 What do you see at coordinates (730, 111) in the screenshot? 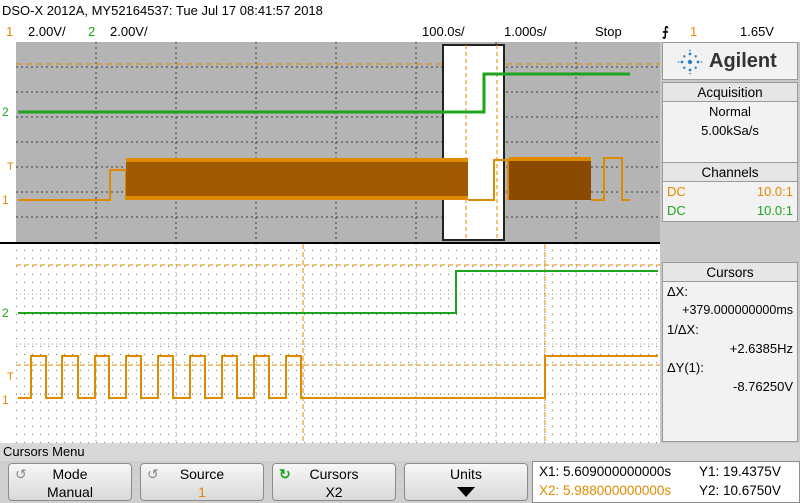
I see `acquisition-mode: Normal` at bounding box center [730, 111].